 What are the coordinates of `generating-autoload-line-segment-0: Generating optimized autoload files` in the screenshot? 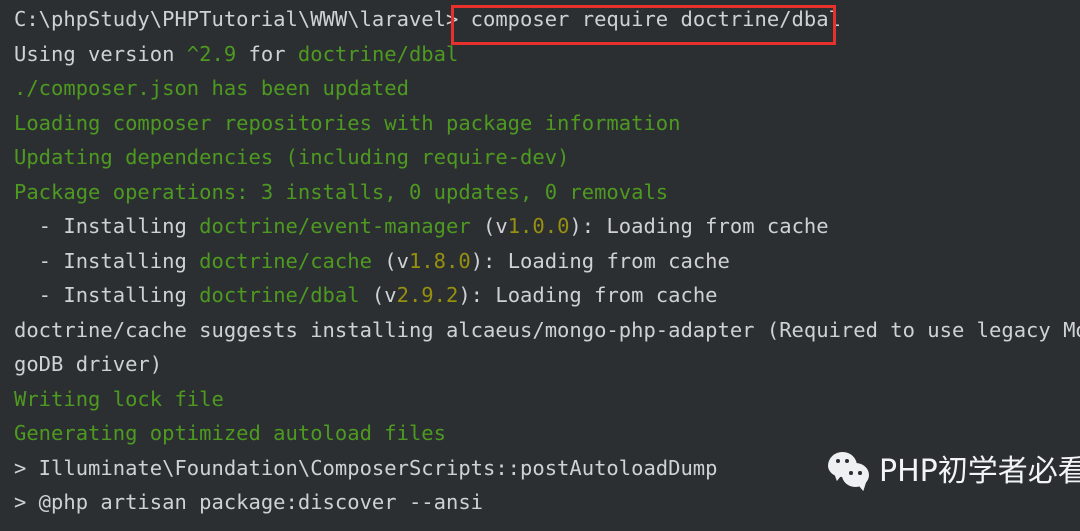 It's located at (230, 433).